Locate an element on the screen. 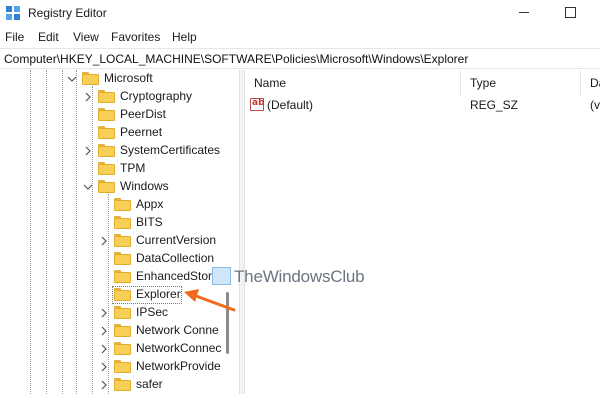 This screenshot has width=600, height=394. value-name: (Default) is located at coordinates (290, 105).